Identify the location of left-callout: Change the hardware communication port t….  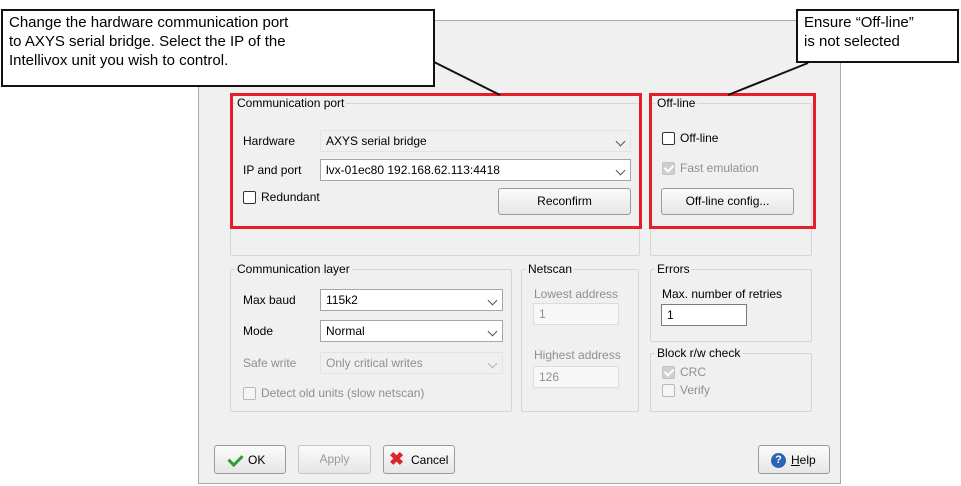
(218, 48).